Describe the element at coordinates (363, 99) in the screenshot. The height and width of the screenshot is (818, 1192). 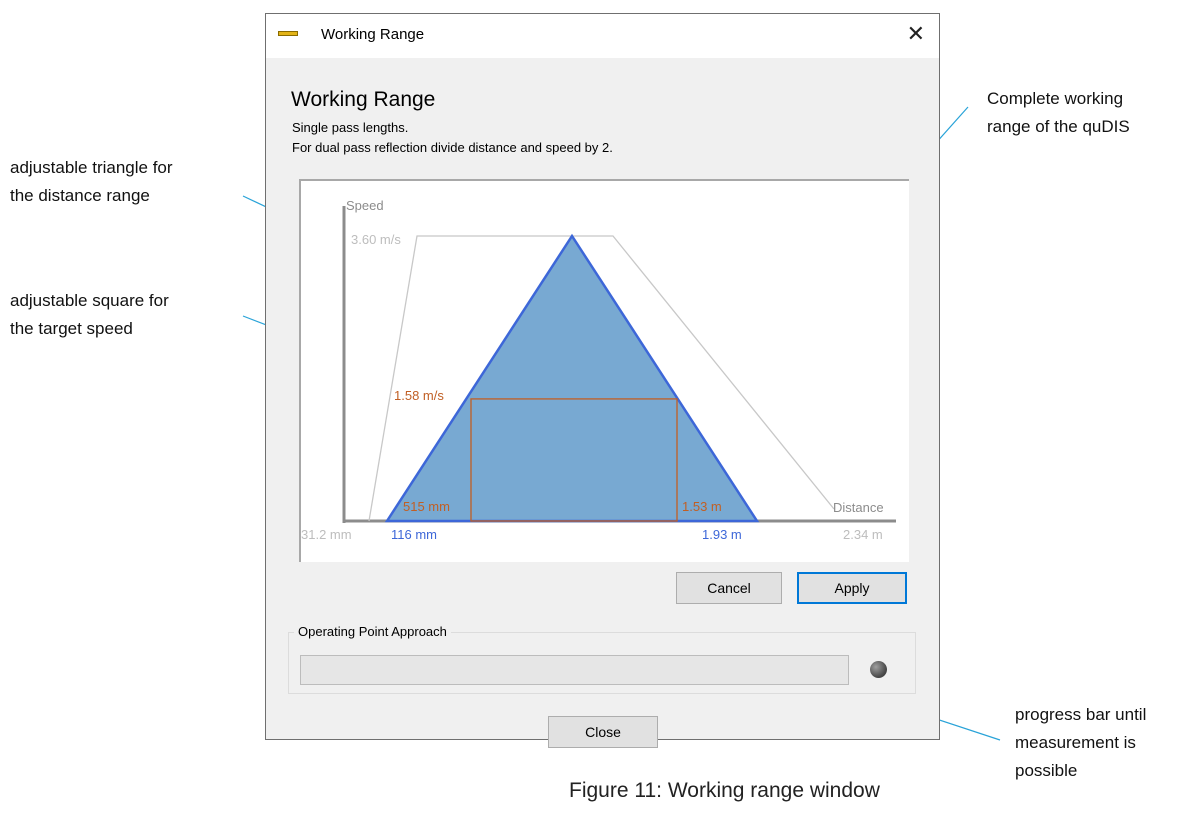
I see `page-title: Working Range` at that location.